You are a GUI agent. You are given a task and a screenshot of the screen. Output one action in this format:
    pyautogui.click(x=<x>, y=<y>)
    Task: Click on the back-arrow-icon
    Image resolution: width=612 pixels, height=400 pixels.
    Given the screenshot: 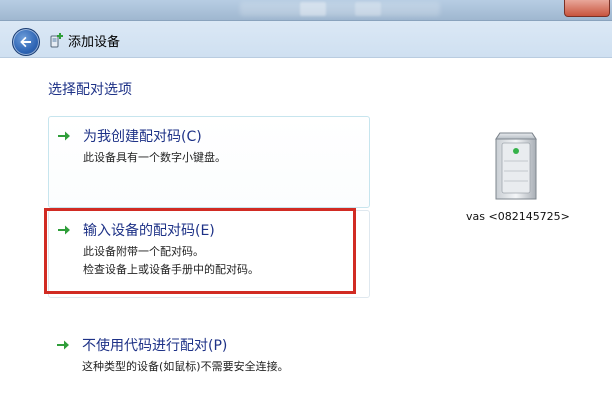 What is the action you would take?
    pyautogui.click(x=25, y=42)
    